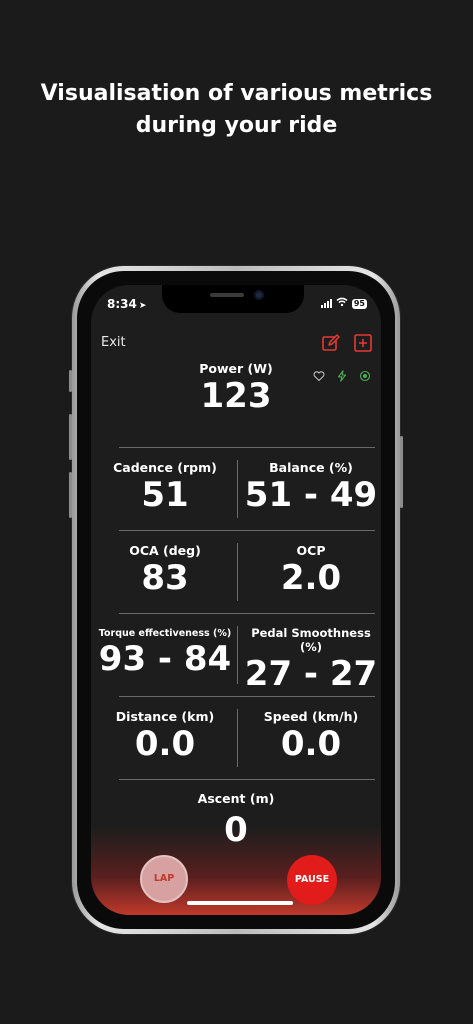  What do you see at coordinates (331, 343) in the screenshot?
I see `edit-icon` at bounding box center [331, 343].